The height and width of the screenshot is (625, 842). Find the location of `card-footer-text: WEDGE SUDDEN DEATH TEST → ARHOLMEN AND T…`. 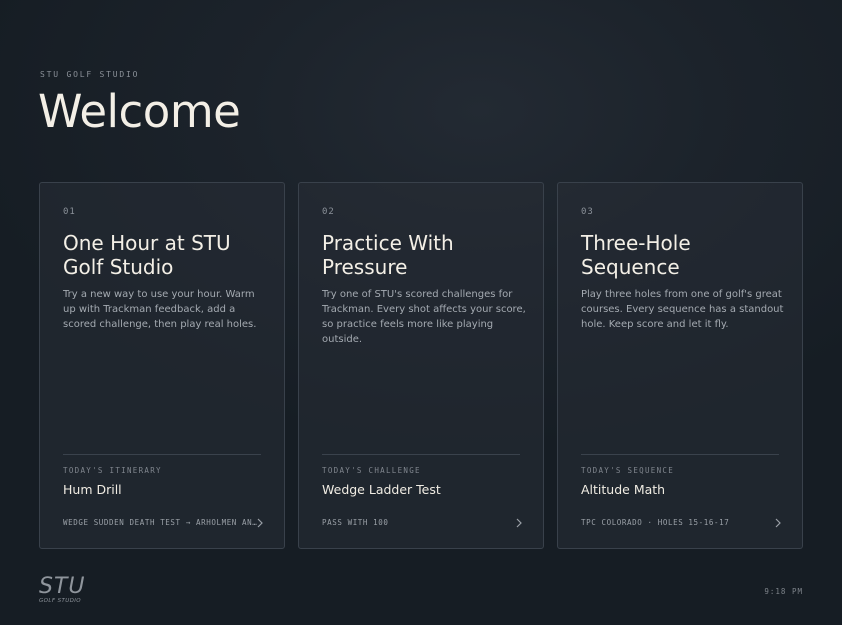

card-footer-text: WEDGE SUDDEN DEATH TEST → ARHOLMEN AND T… is located at coordinates (161, 522).